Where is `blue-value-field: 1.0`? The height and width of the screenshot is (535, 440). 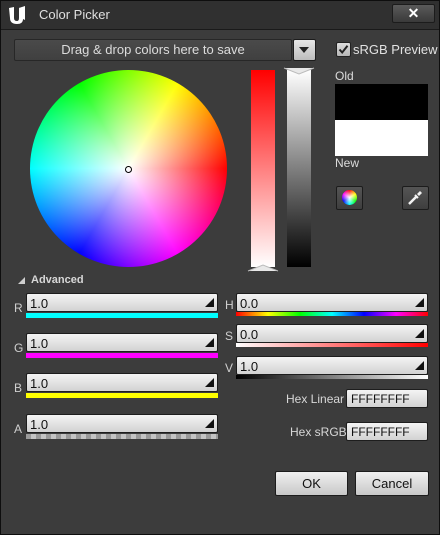
blue-value-field: 1.0 is located at coordinates (122, 382).